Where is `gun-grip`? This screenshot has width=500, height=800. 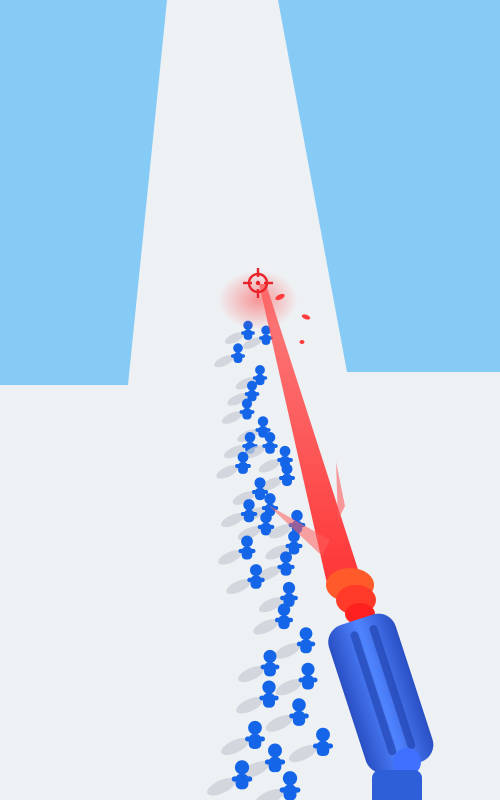 gun-grip is located at coordinates (397, 785).